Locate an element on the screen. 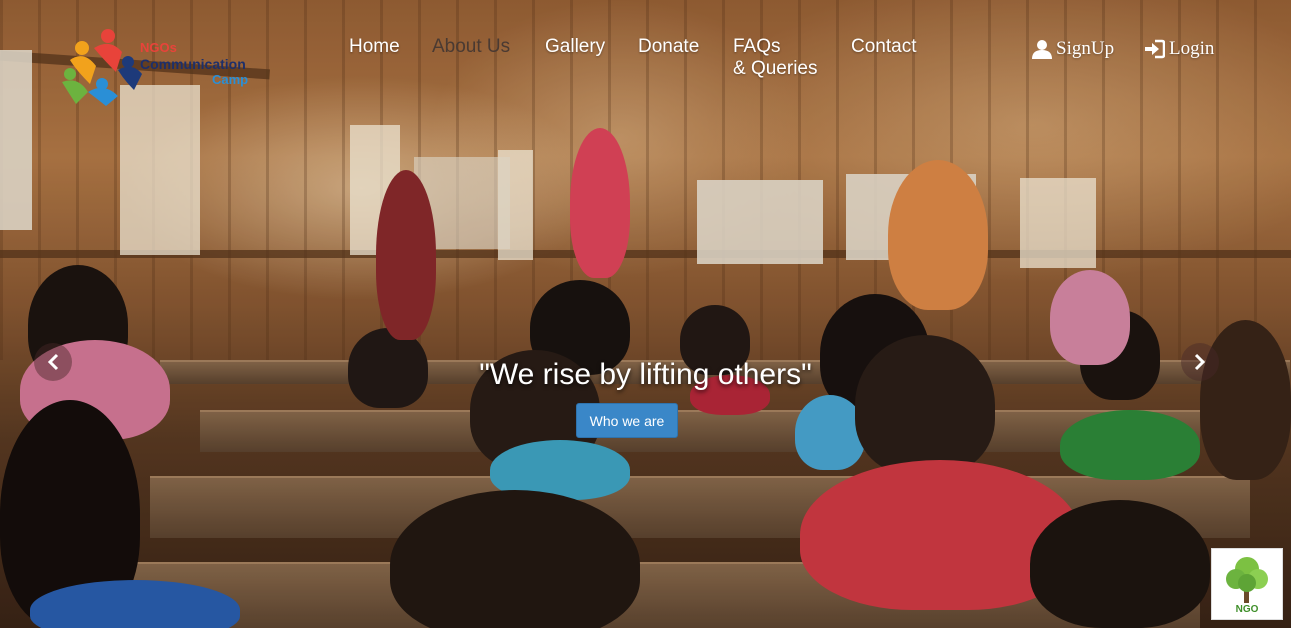 This screenshot has height=628, width=1291. nav-contact: Contact is located at coordinates (883, 47).